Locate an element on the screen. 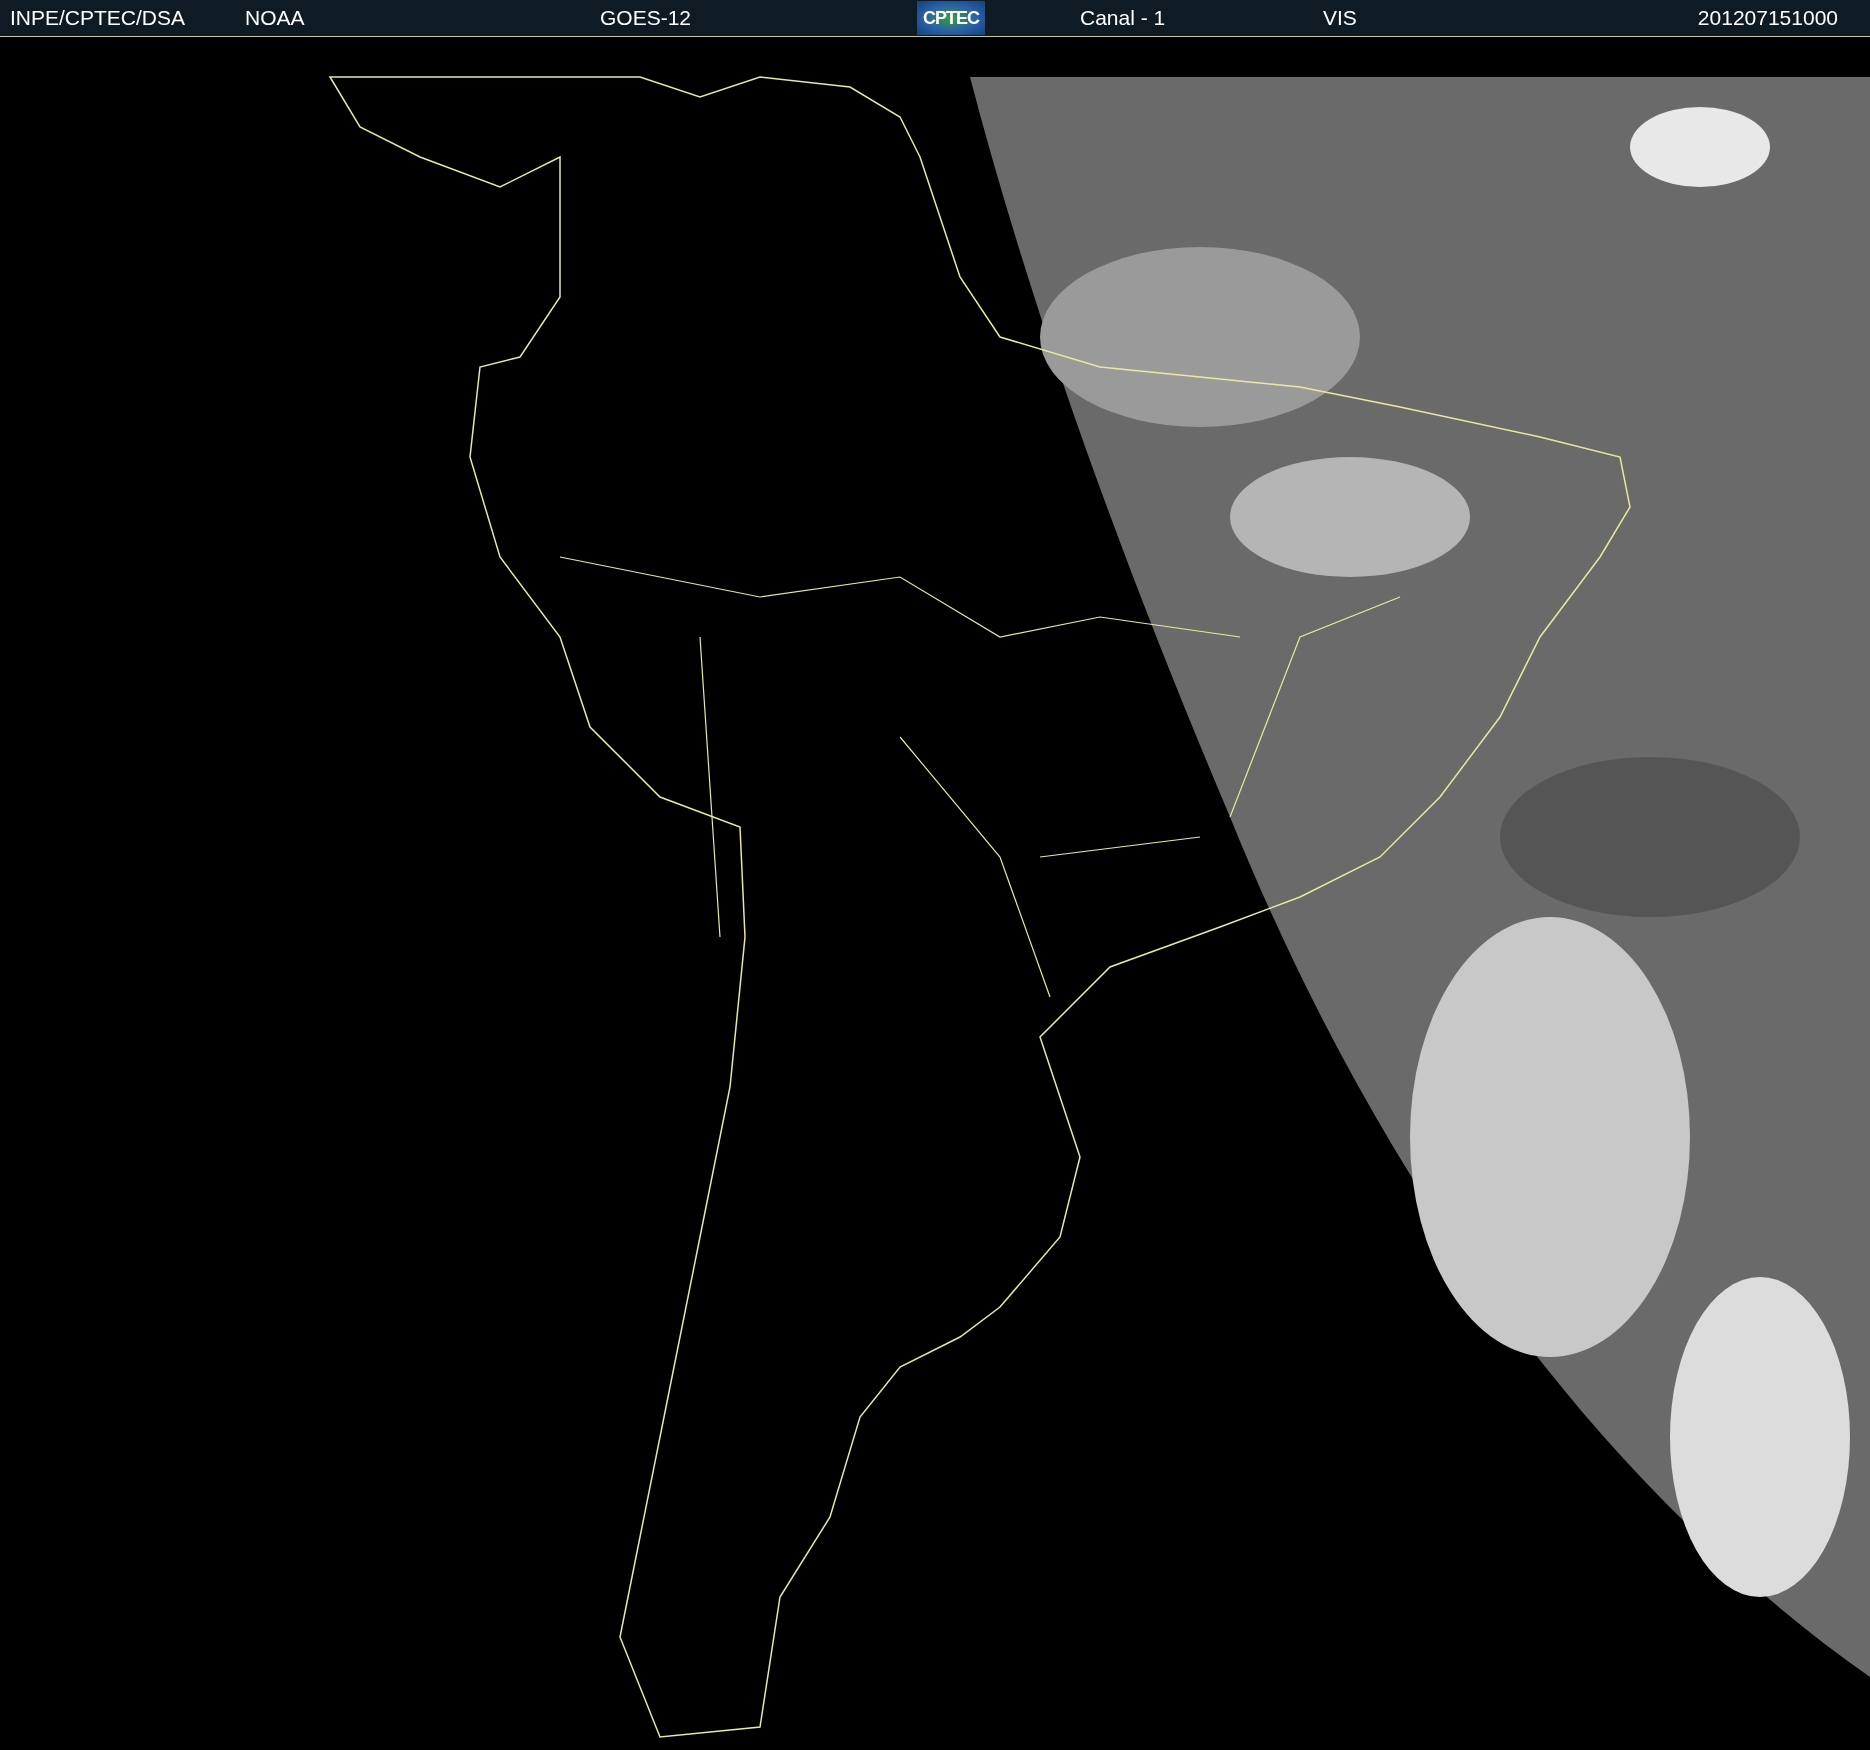  header-label: Canal - 1 is located at coordinates (1123, 18).